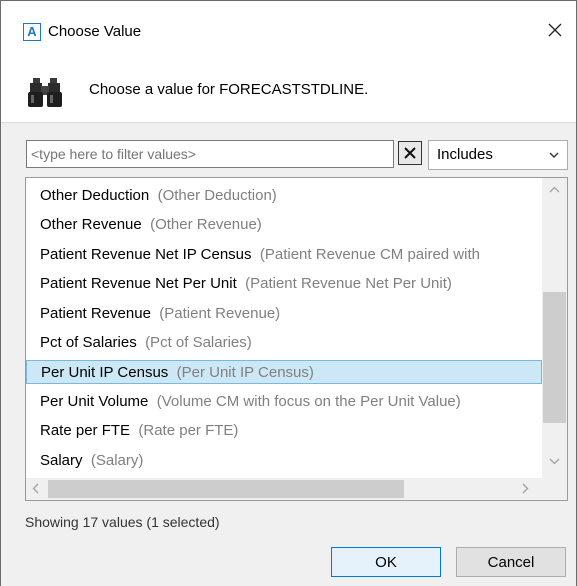  What do you see at coordinates (95, 195) in the screenshot?
I see `list-item-name: Other Deduction` at bounding box center [95, 195].